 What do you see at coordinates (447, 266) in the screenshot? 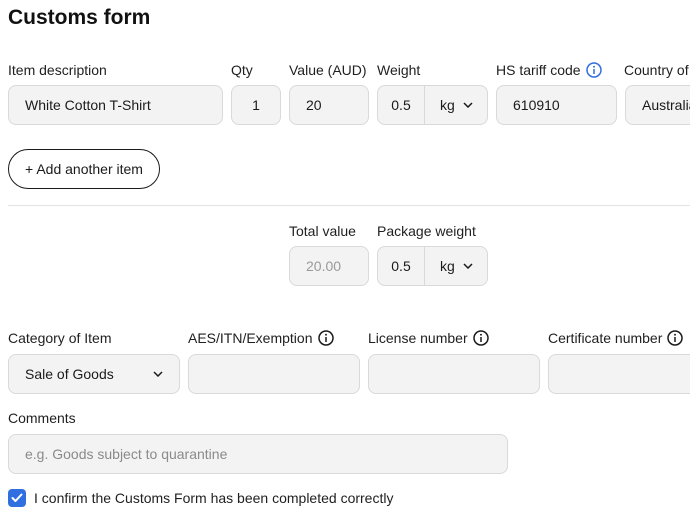
I see `package-weight-unit-value: kg` at bounding box center [447, 266].